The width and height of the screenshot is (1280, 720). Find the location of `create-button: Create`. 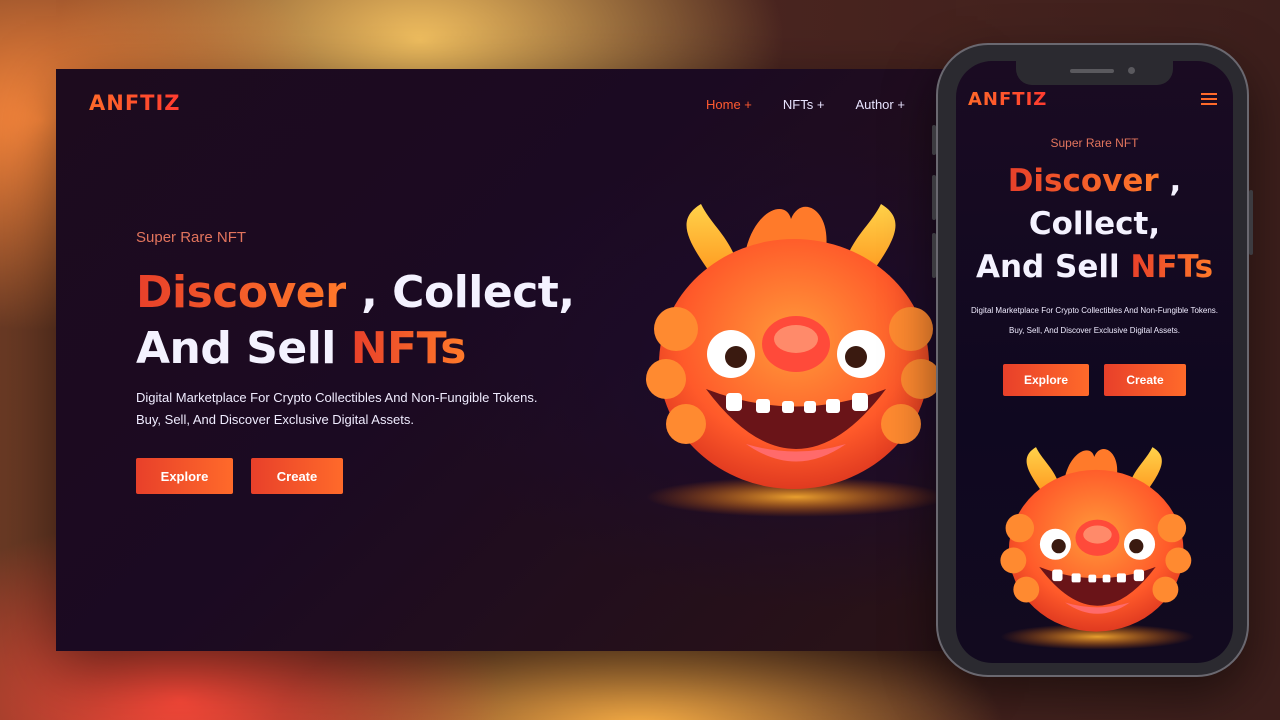

create-button: Create is located at coordinates (297, 476).